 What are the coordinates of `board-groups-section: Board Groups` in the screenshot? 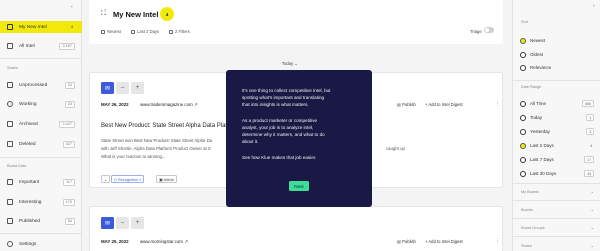 It's located at (533, 228).